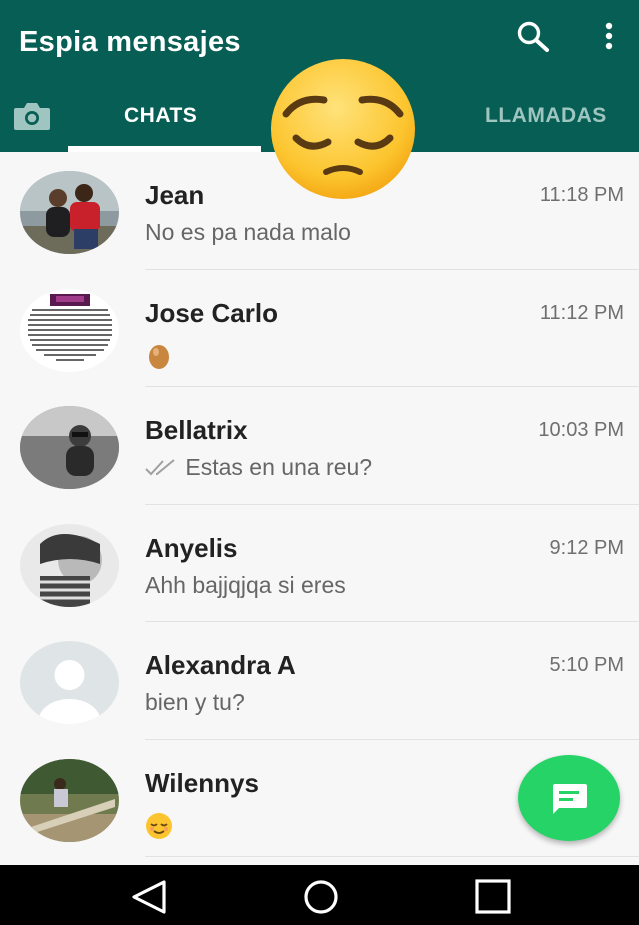 The height and width of the screenshot is (925, 639). I want to click on chat-time: 11:18 PM, so click(581, 195).